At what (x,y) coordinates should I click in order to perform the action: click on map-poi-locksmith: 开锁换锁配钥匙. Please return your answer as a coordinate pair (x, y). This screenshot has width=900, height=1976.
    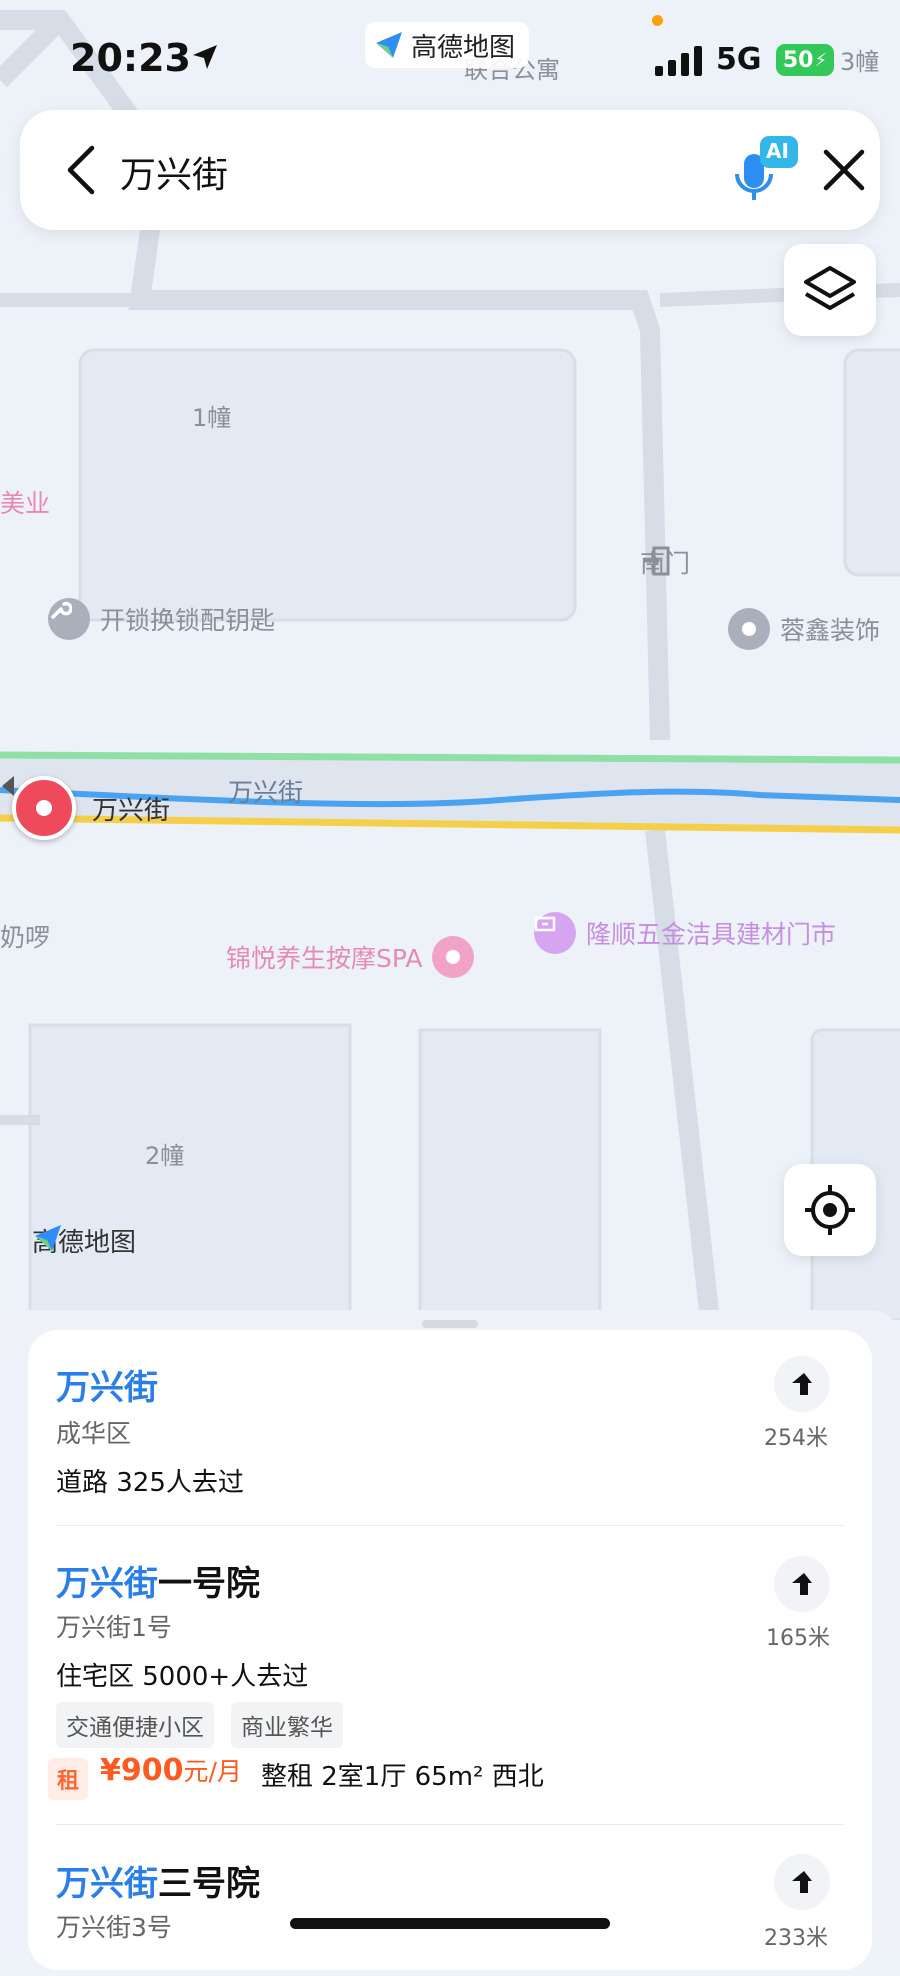
    Looking at the image, I should click on (161, 619).